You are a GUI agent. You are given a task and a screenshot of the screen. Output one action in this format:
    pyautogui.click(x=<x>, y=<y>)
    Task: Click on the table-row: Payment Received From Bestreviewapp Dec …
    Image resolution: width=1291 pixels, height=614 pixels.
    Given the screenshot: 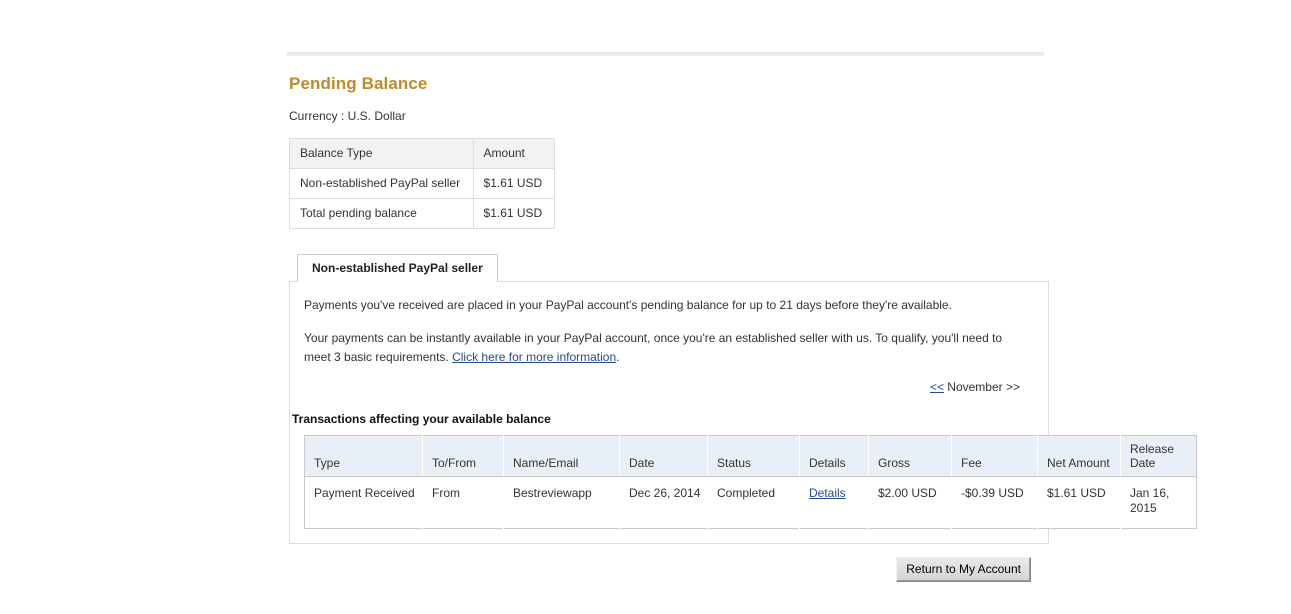 What is the action you would take?
    pyautogui.click(x=750, y=502)
    